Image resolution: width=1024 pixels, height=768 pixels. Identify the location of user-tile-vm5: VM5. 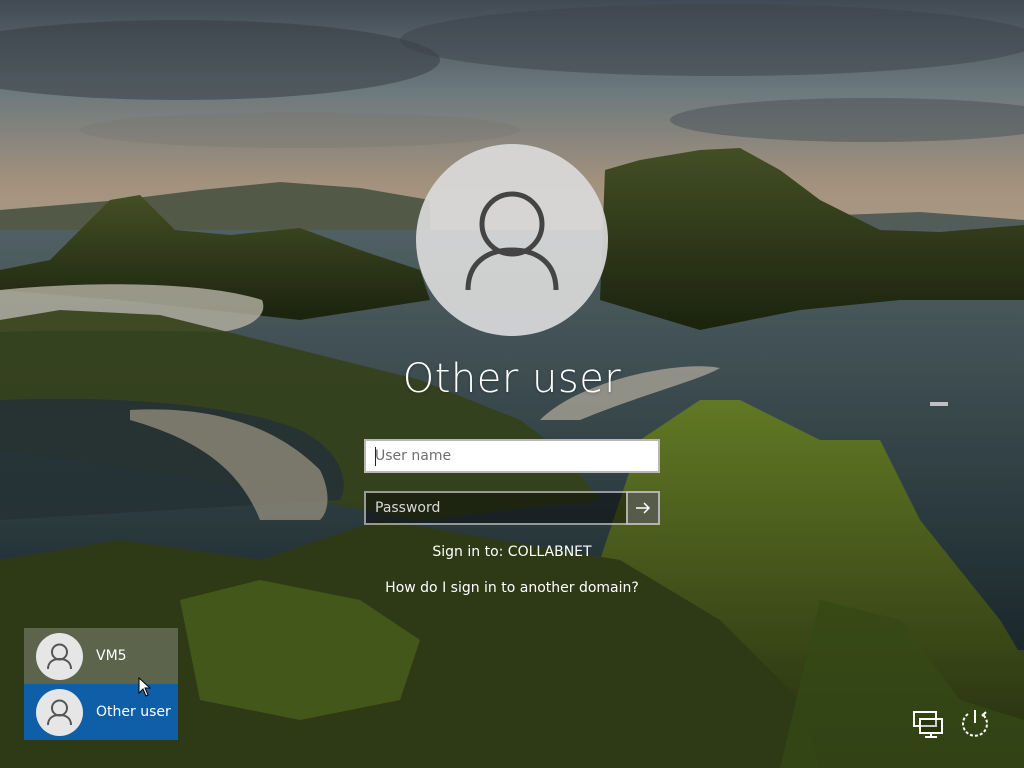
(101, 656).